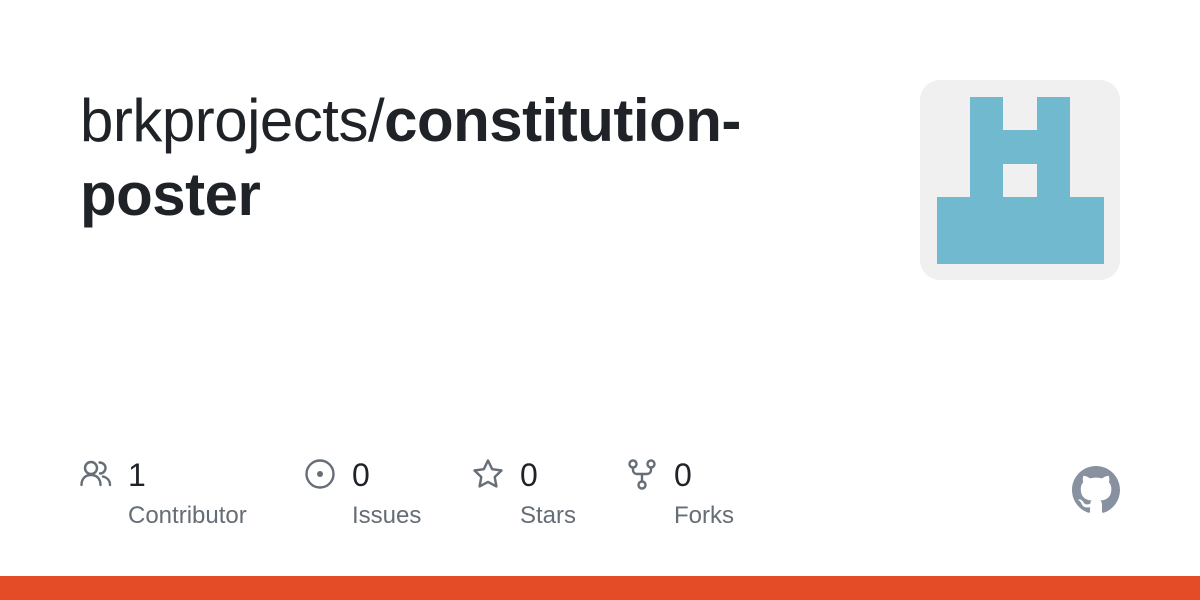 The image size is (1200, 600). I want to click on language-bar, so click(600, 588).